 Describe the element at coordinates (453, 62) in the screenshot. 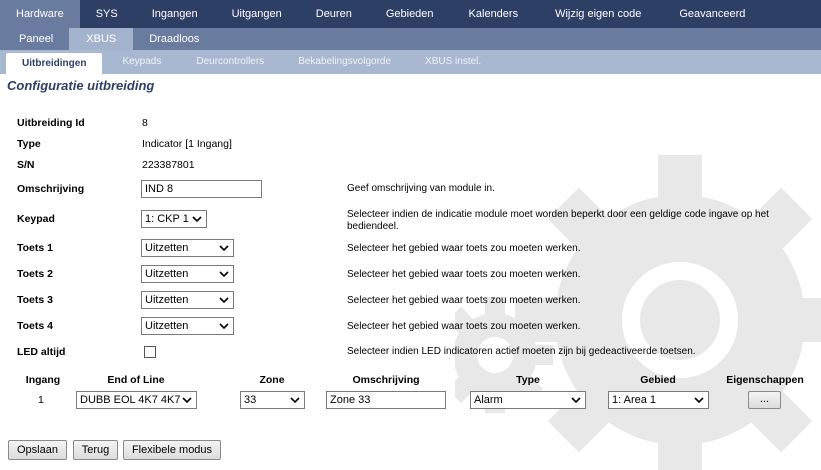

I see `tab-xbus-instel: XBUS instel.` at that location.